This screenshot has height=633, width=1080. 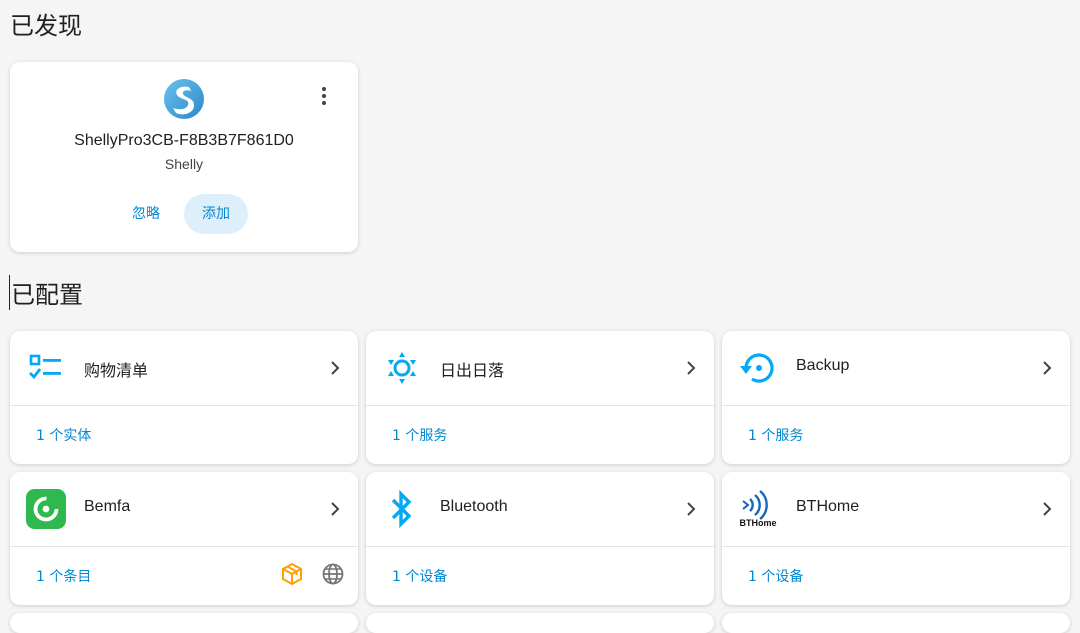 I want to click on shopping-list-icon, so click(x=46, y=368).